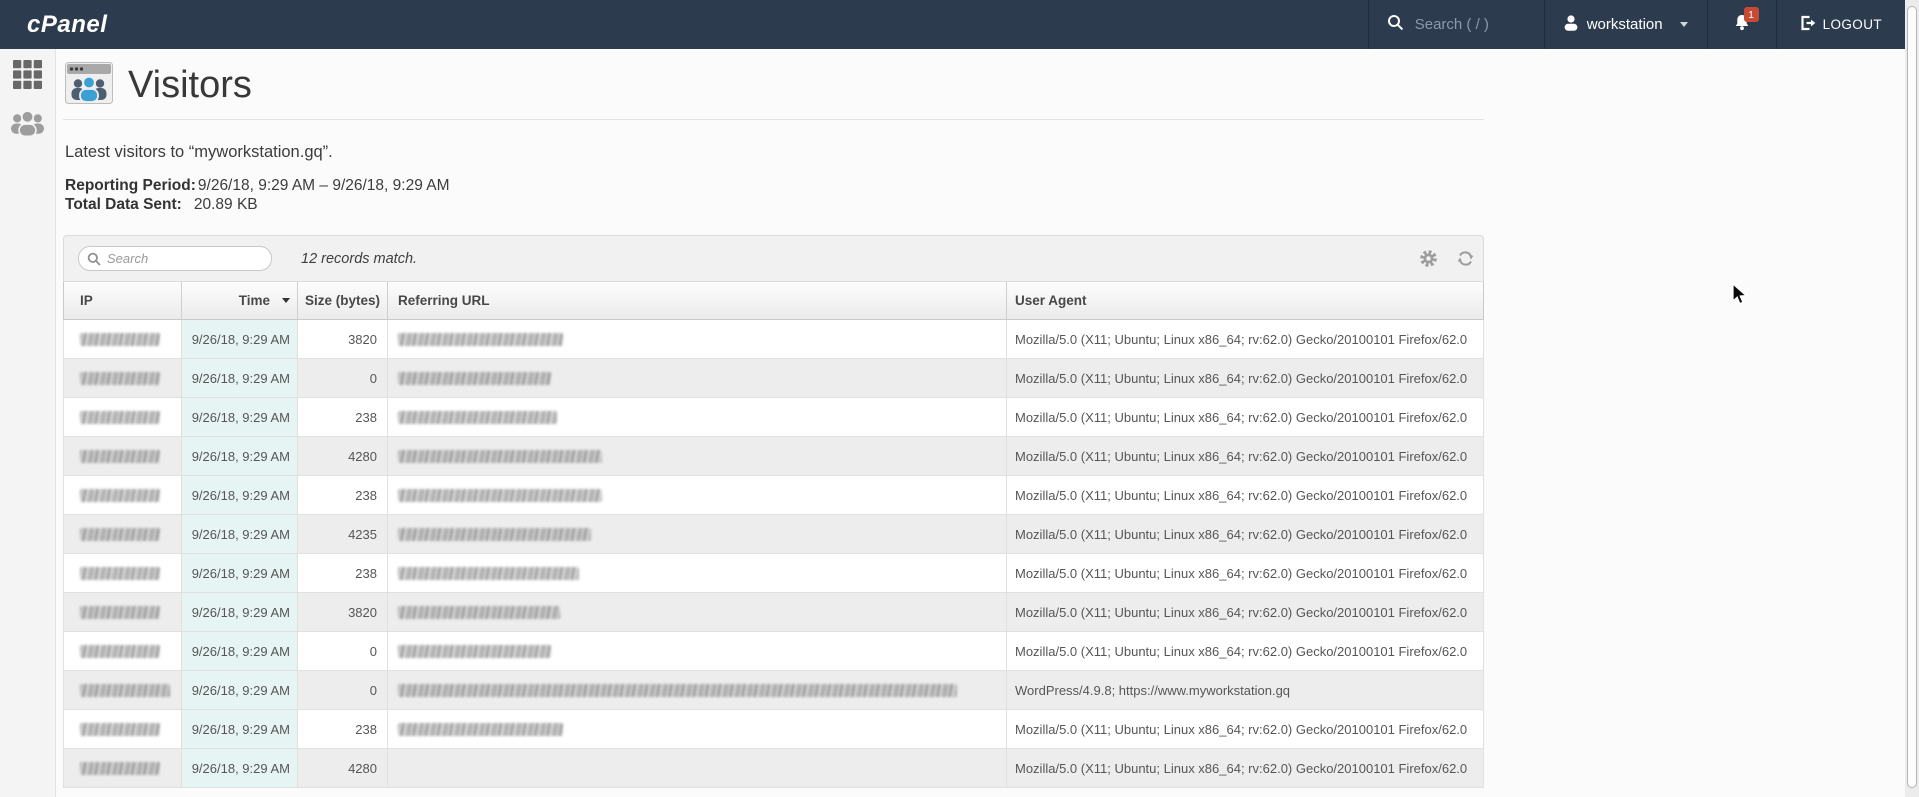 The image size is (1919, 797). Describe the element at coordinates (123, 300) in the screenshot. I see `column-header-ip: IP` at that location.